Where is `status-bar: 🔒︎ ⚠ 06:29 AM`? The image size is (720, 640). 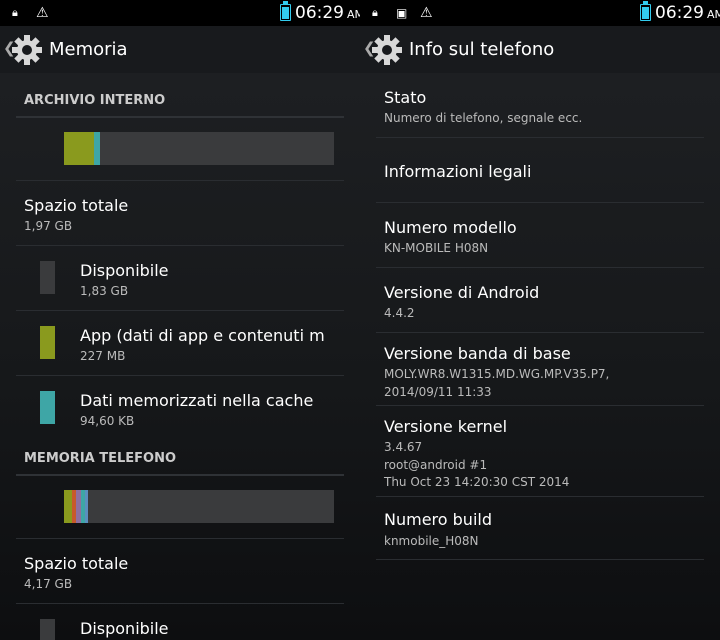 status-bar: 🔒︎ ⚠ 06:29 AM is located at coordinates (180, 13).